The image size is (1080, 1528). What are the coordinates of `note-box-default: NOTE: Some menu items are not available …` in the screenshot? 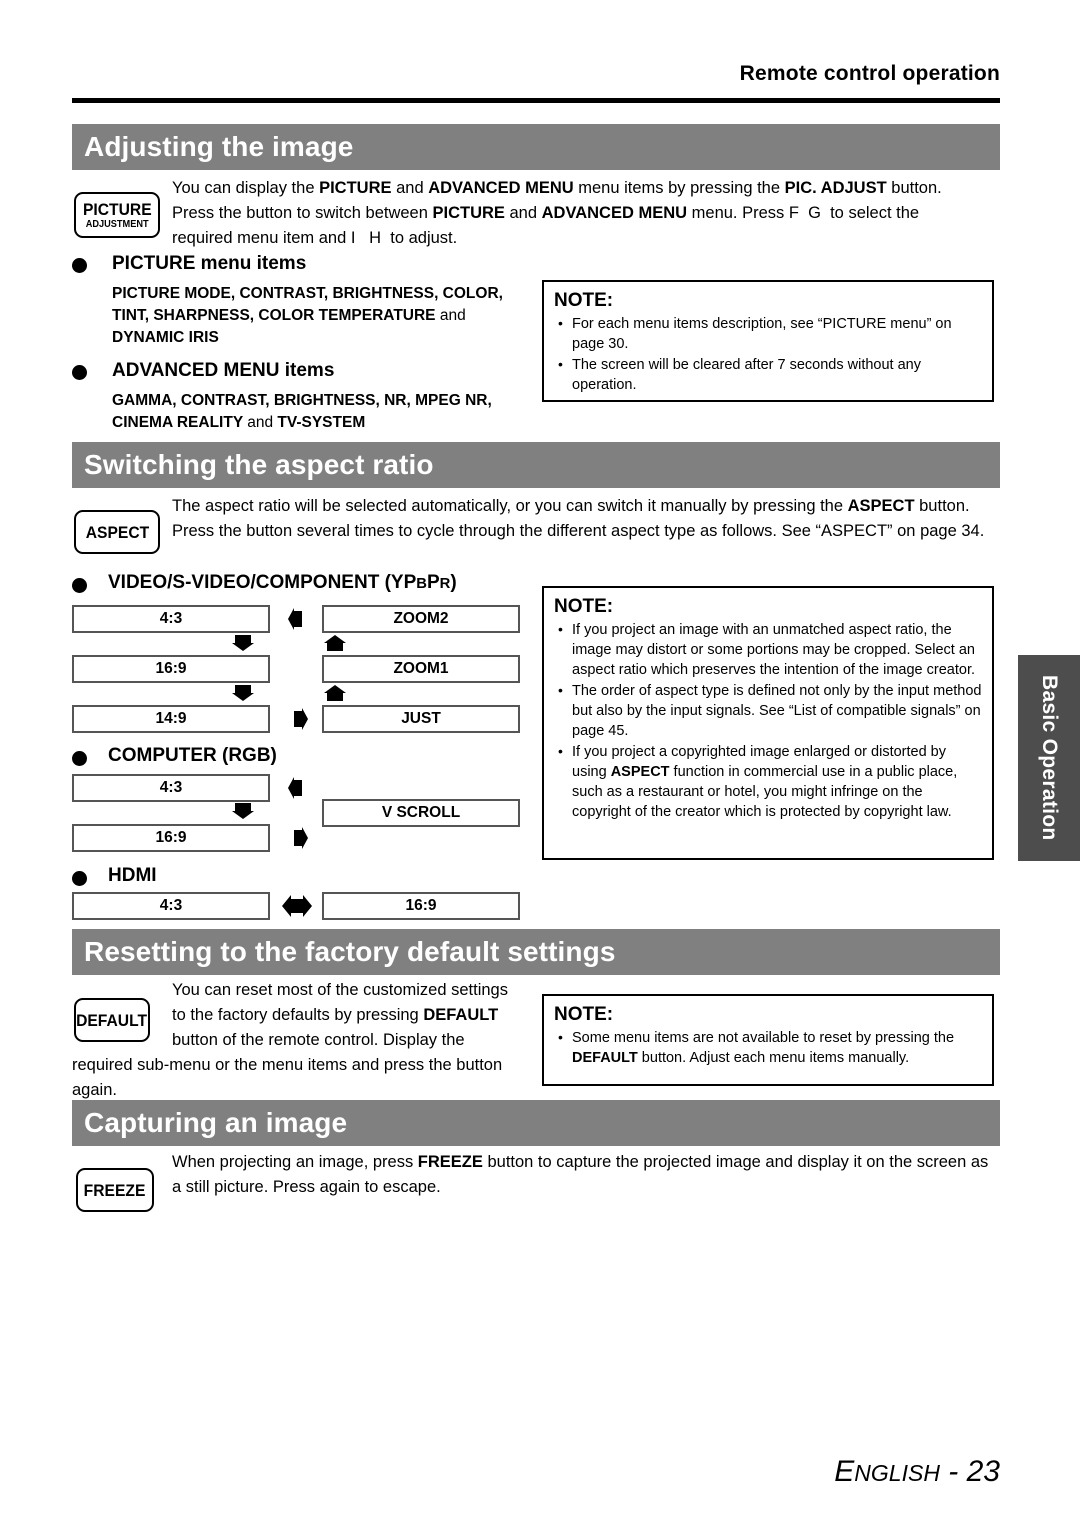 It's located at (768, 1040).